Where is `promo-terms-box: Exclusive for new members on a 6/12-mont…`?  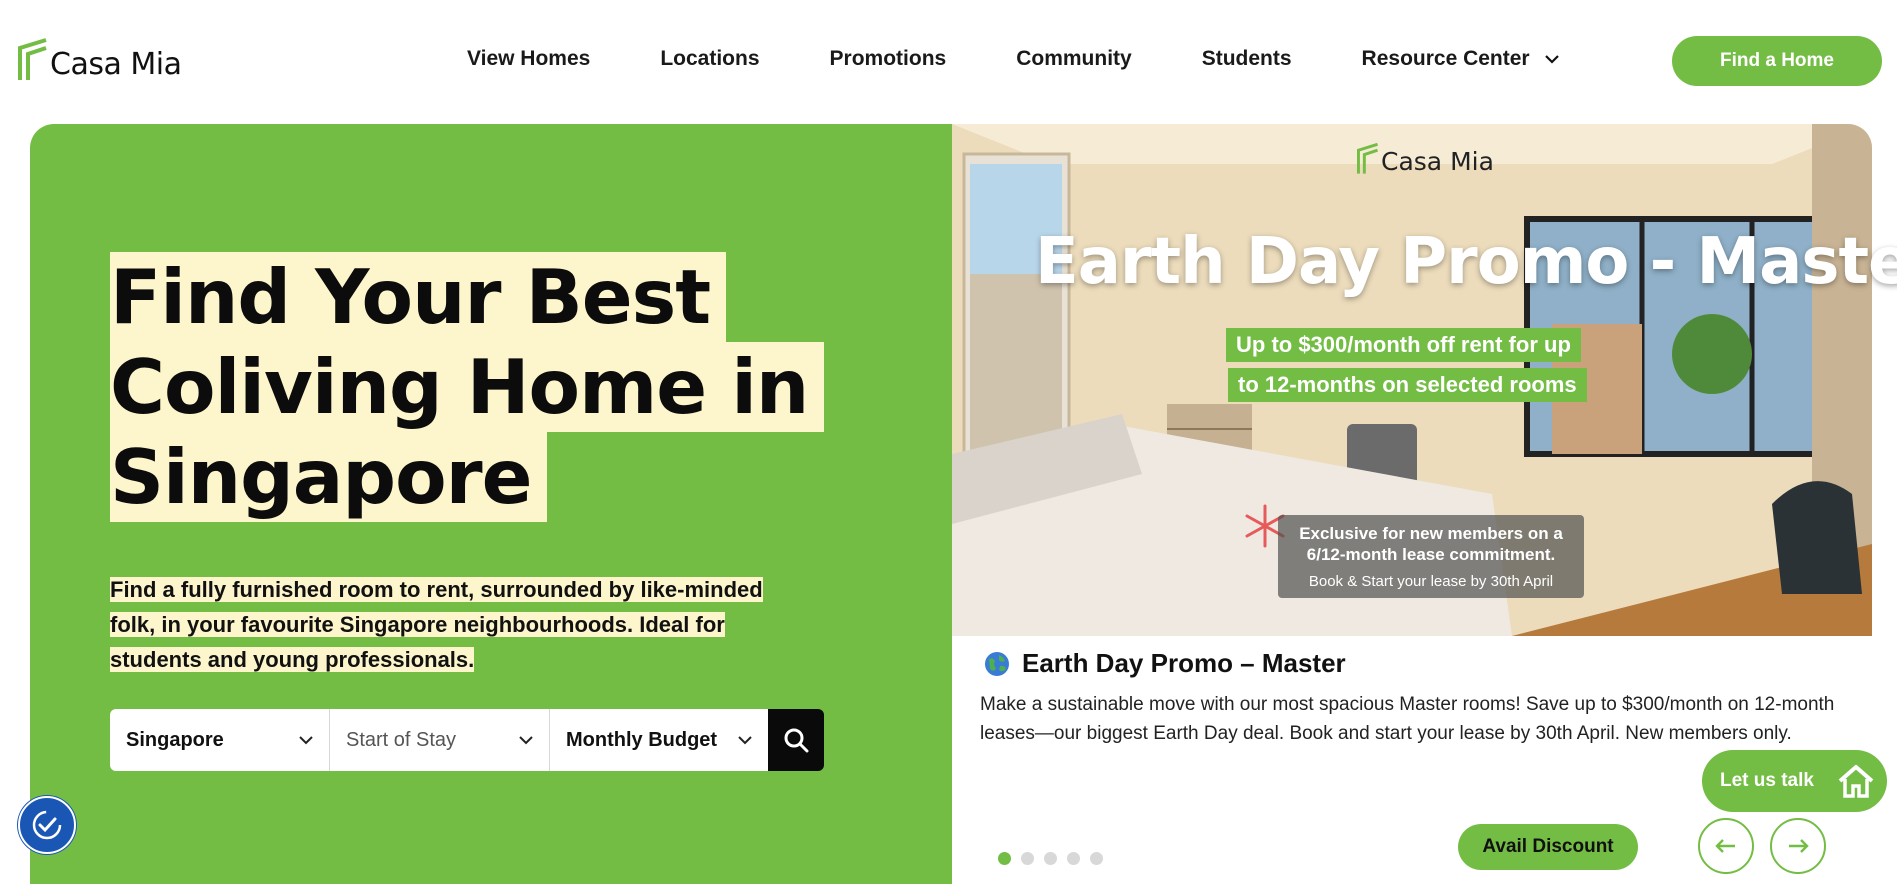 promo-terms-box: Exclusive for new members on a 6/12-mont… is located at coordinates (1431, 556).